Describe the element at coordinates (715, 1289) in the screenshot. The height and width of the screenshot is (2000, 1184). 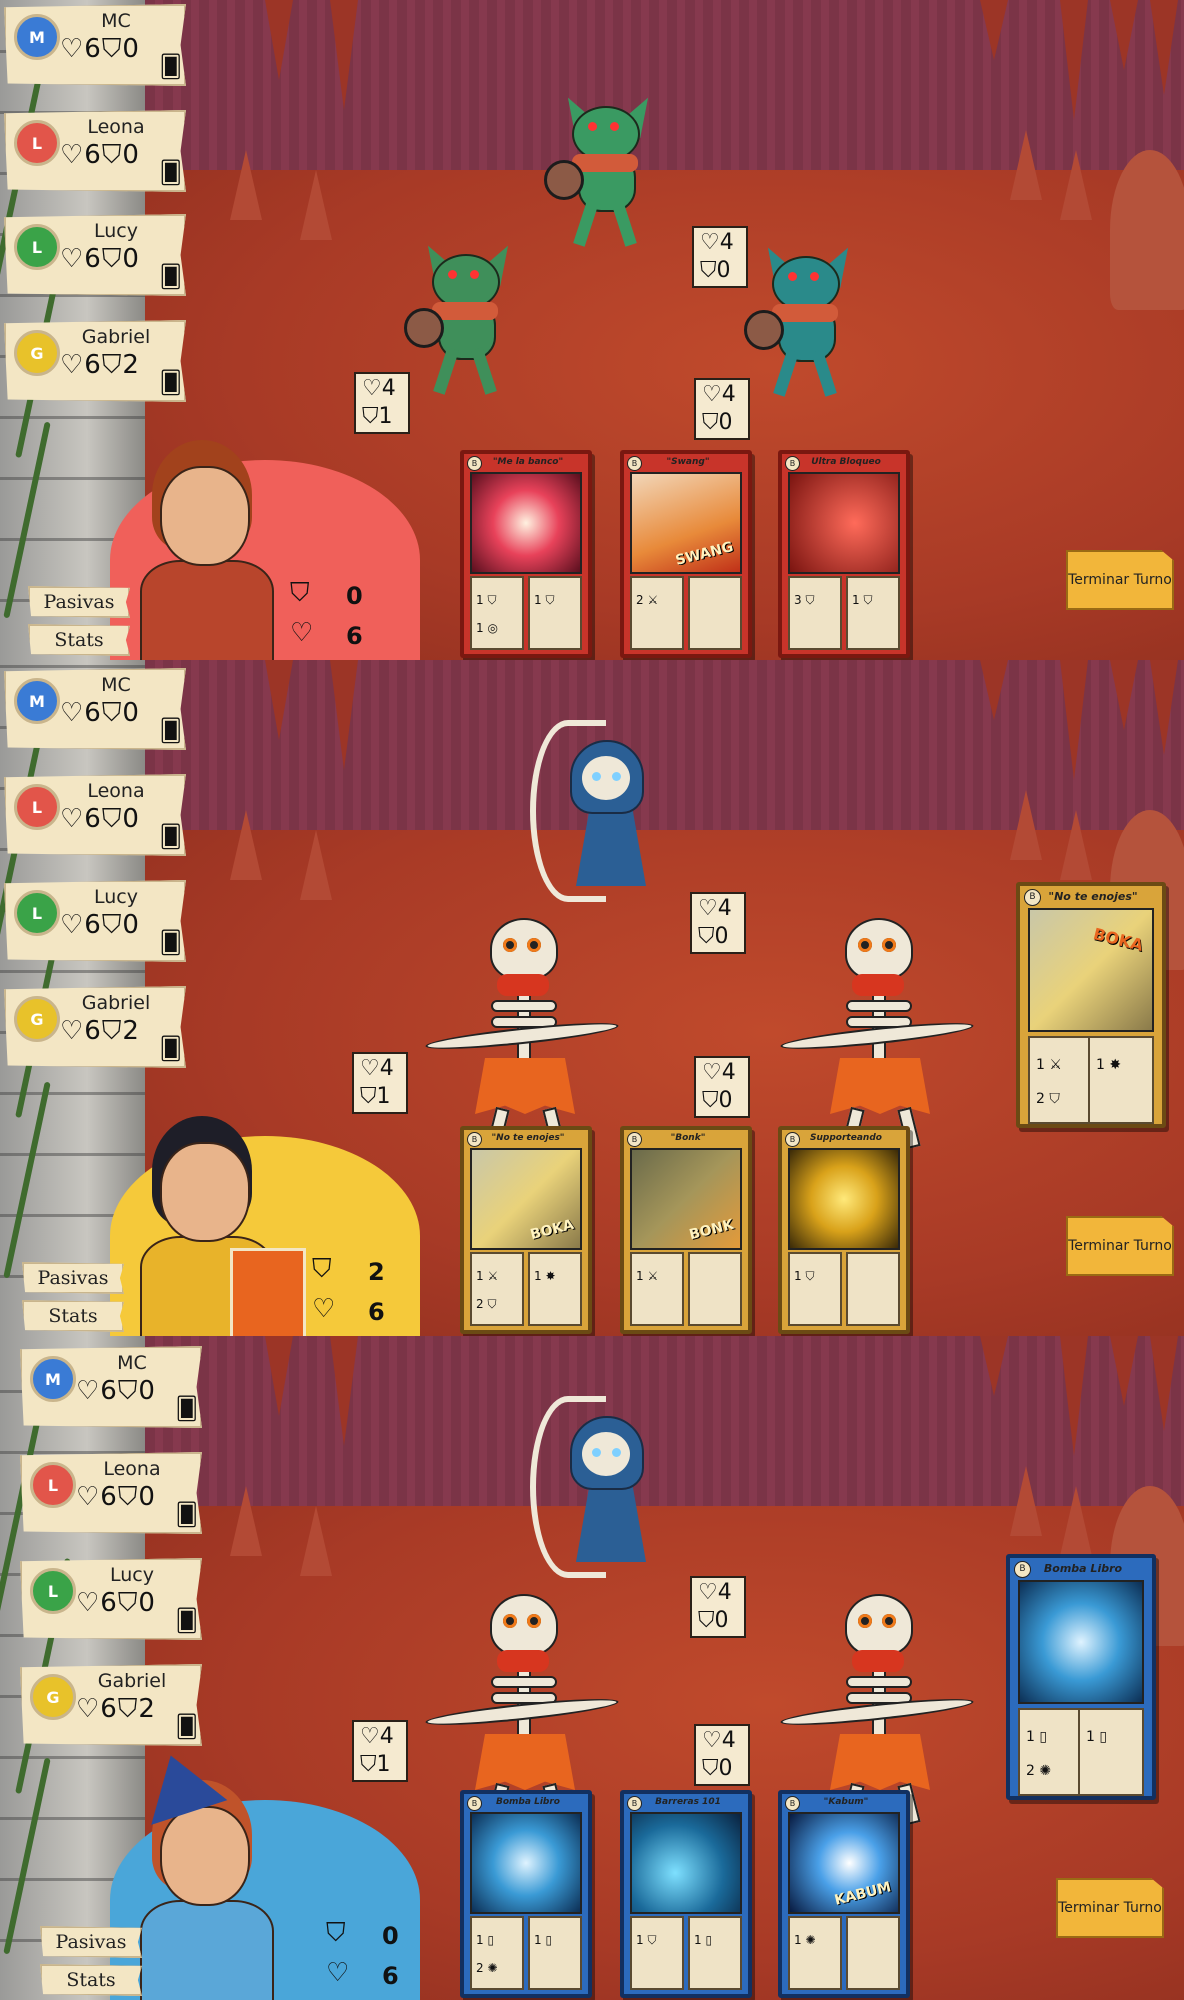
I see `card-cost-right` at that location.